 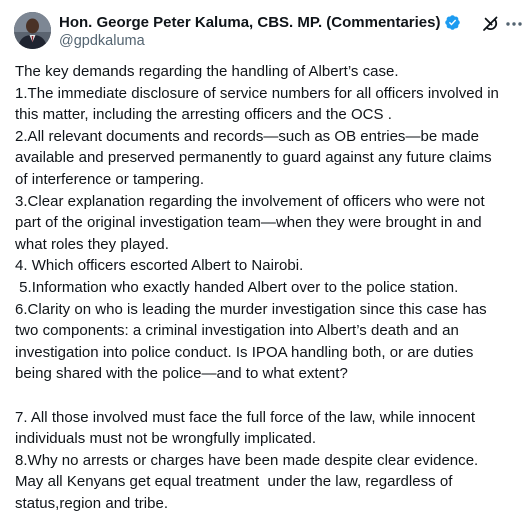 What do you see at coordinates (32, 30) in the screenshot?
I see `avatar` at bounding box center [32, 30].